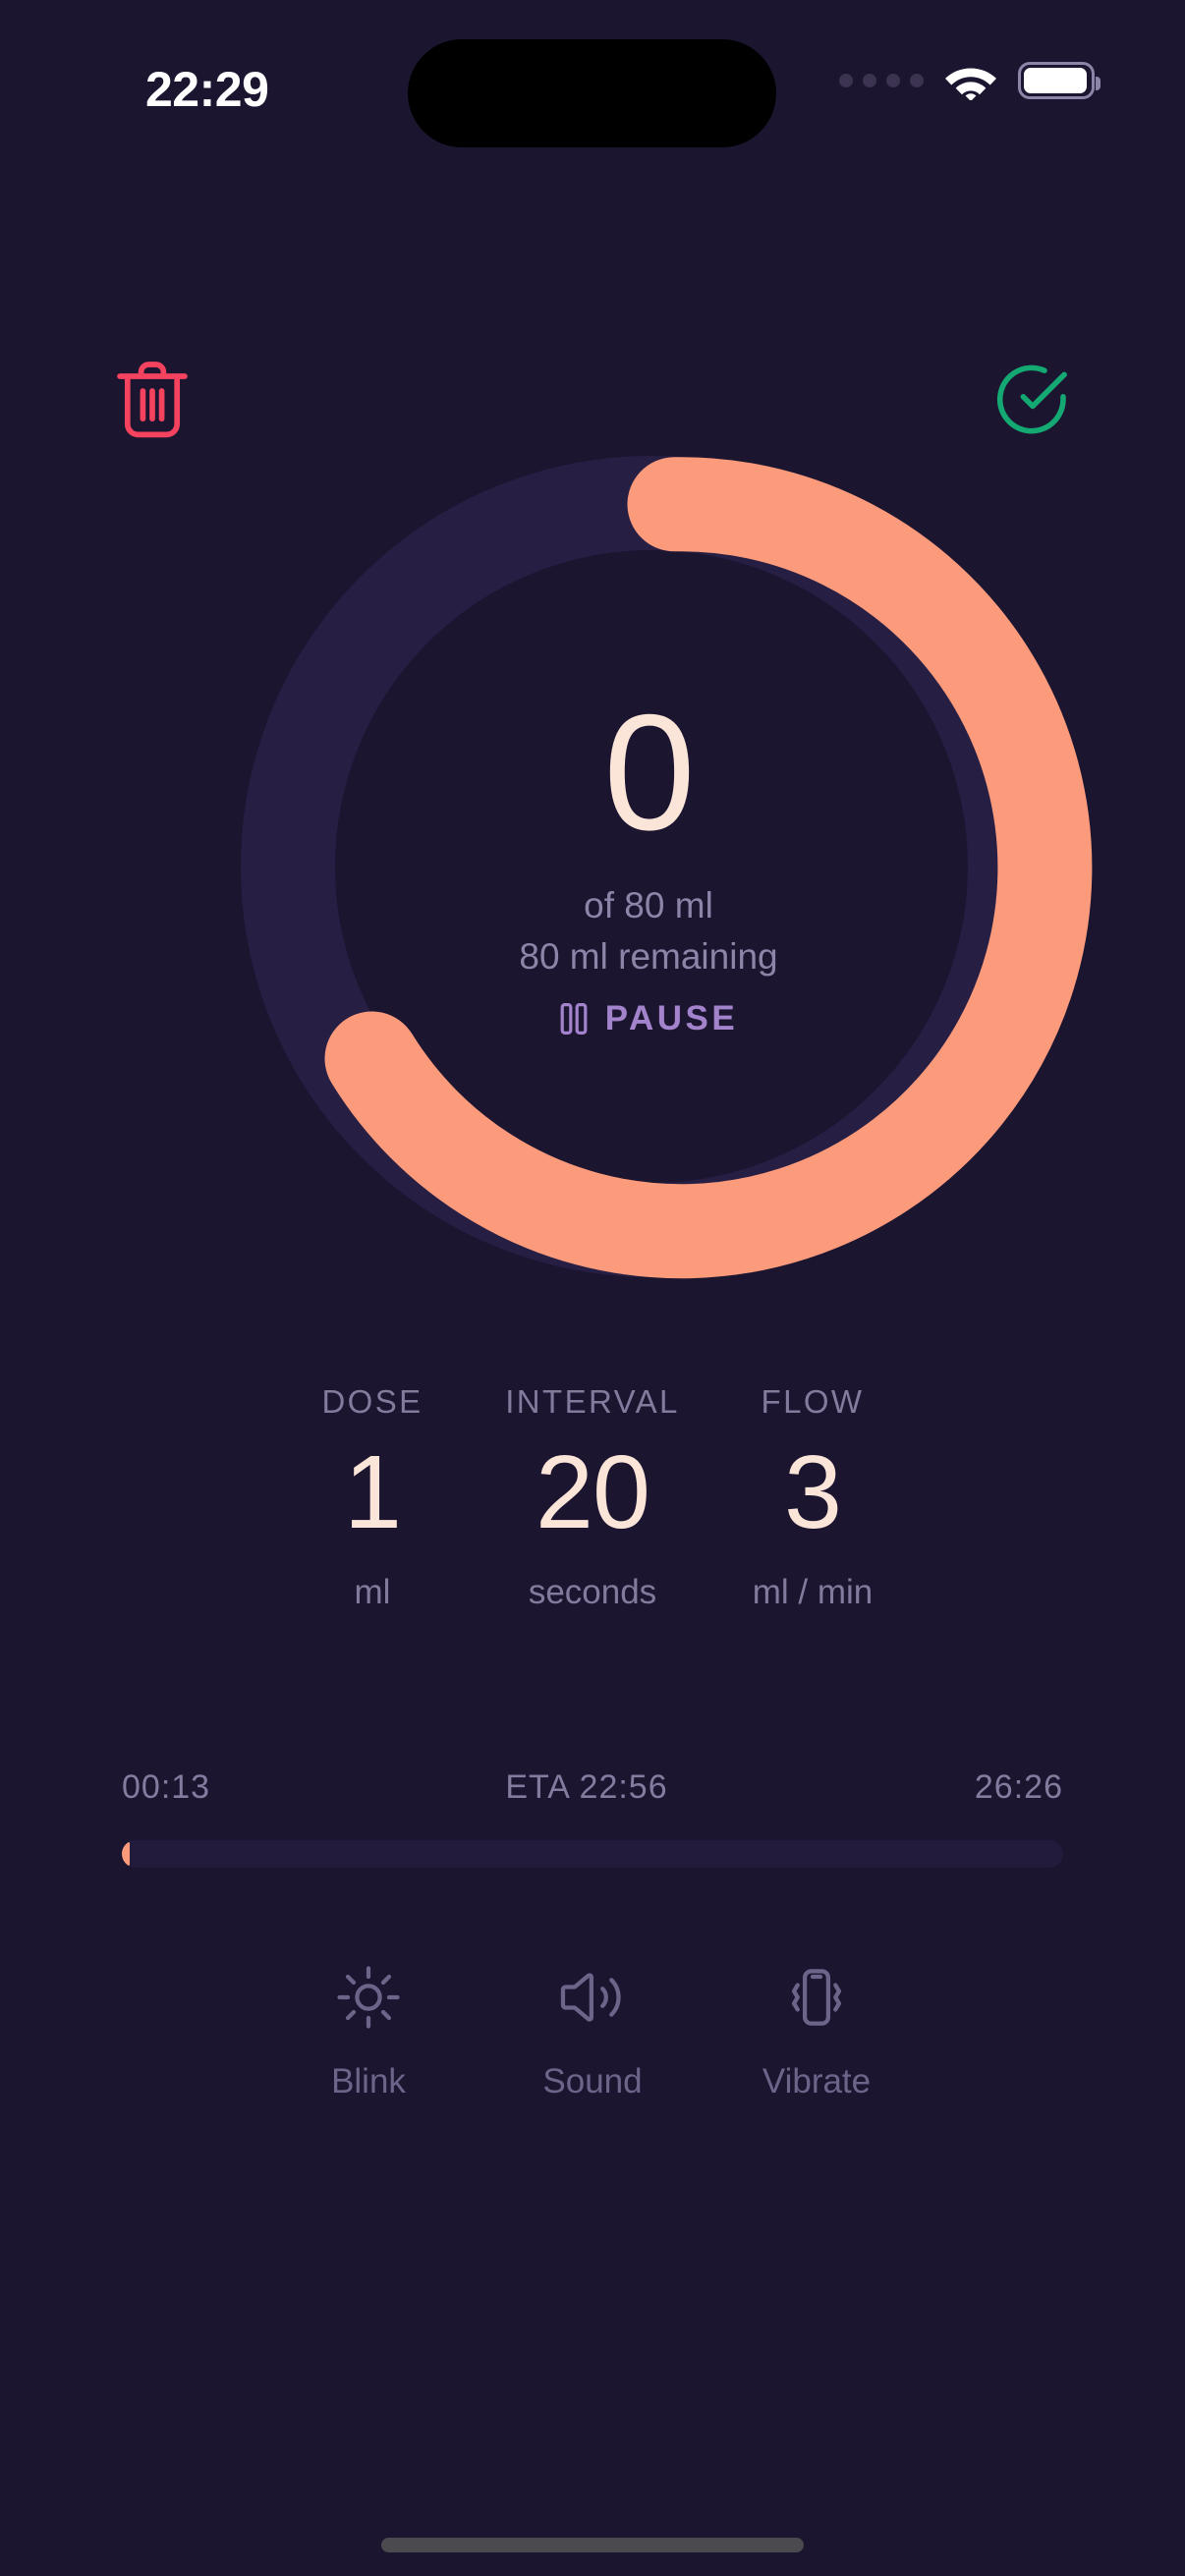  What do you see at coordinates (813, 1492) in the screenshot?
I see `stat-value: 3` at bounding box center [813, 1492].